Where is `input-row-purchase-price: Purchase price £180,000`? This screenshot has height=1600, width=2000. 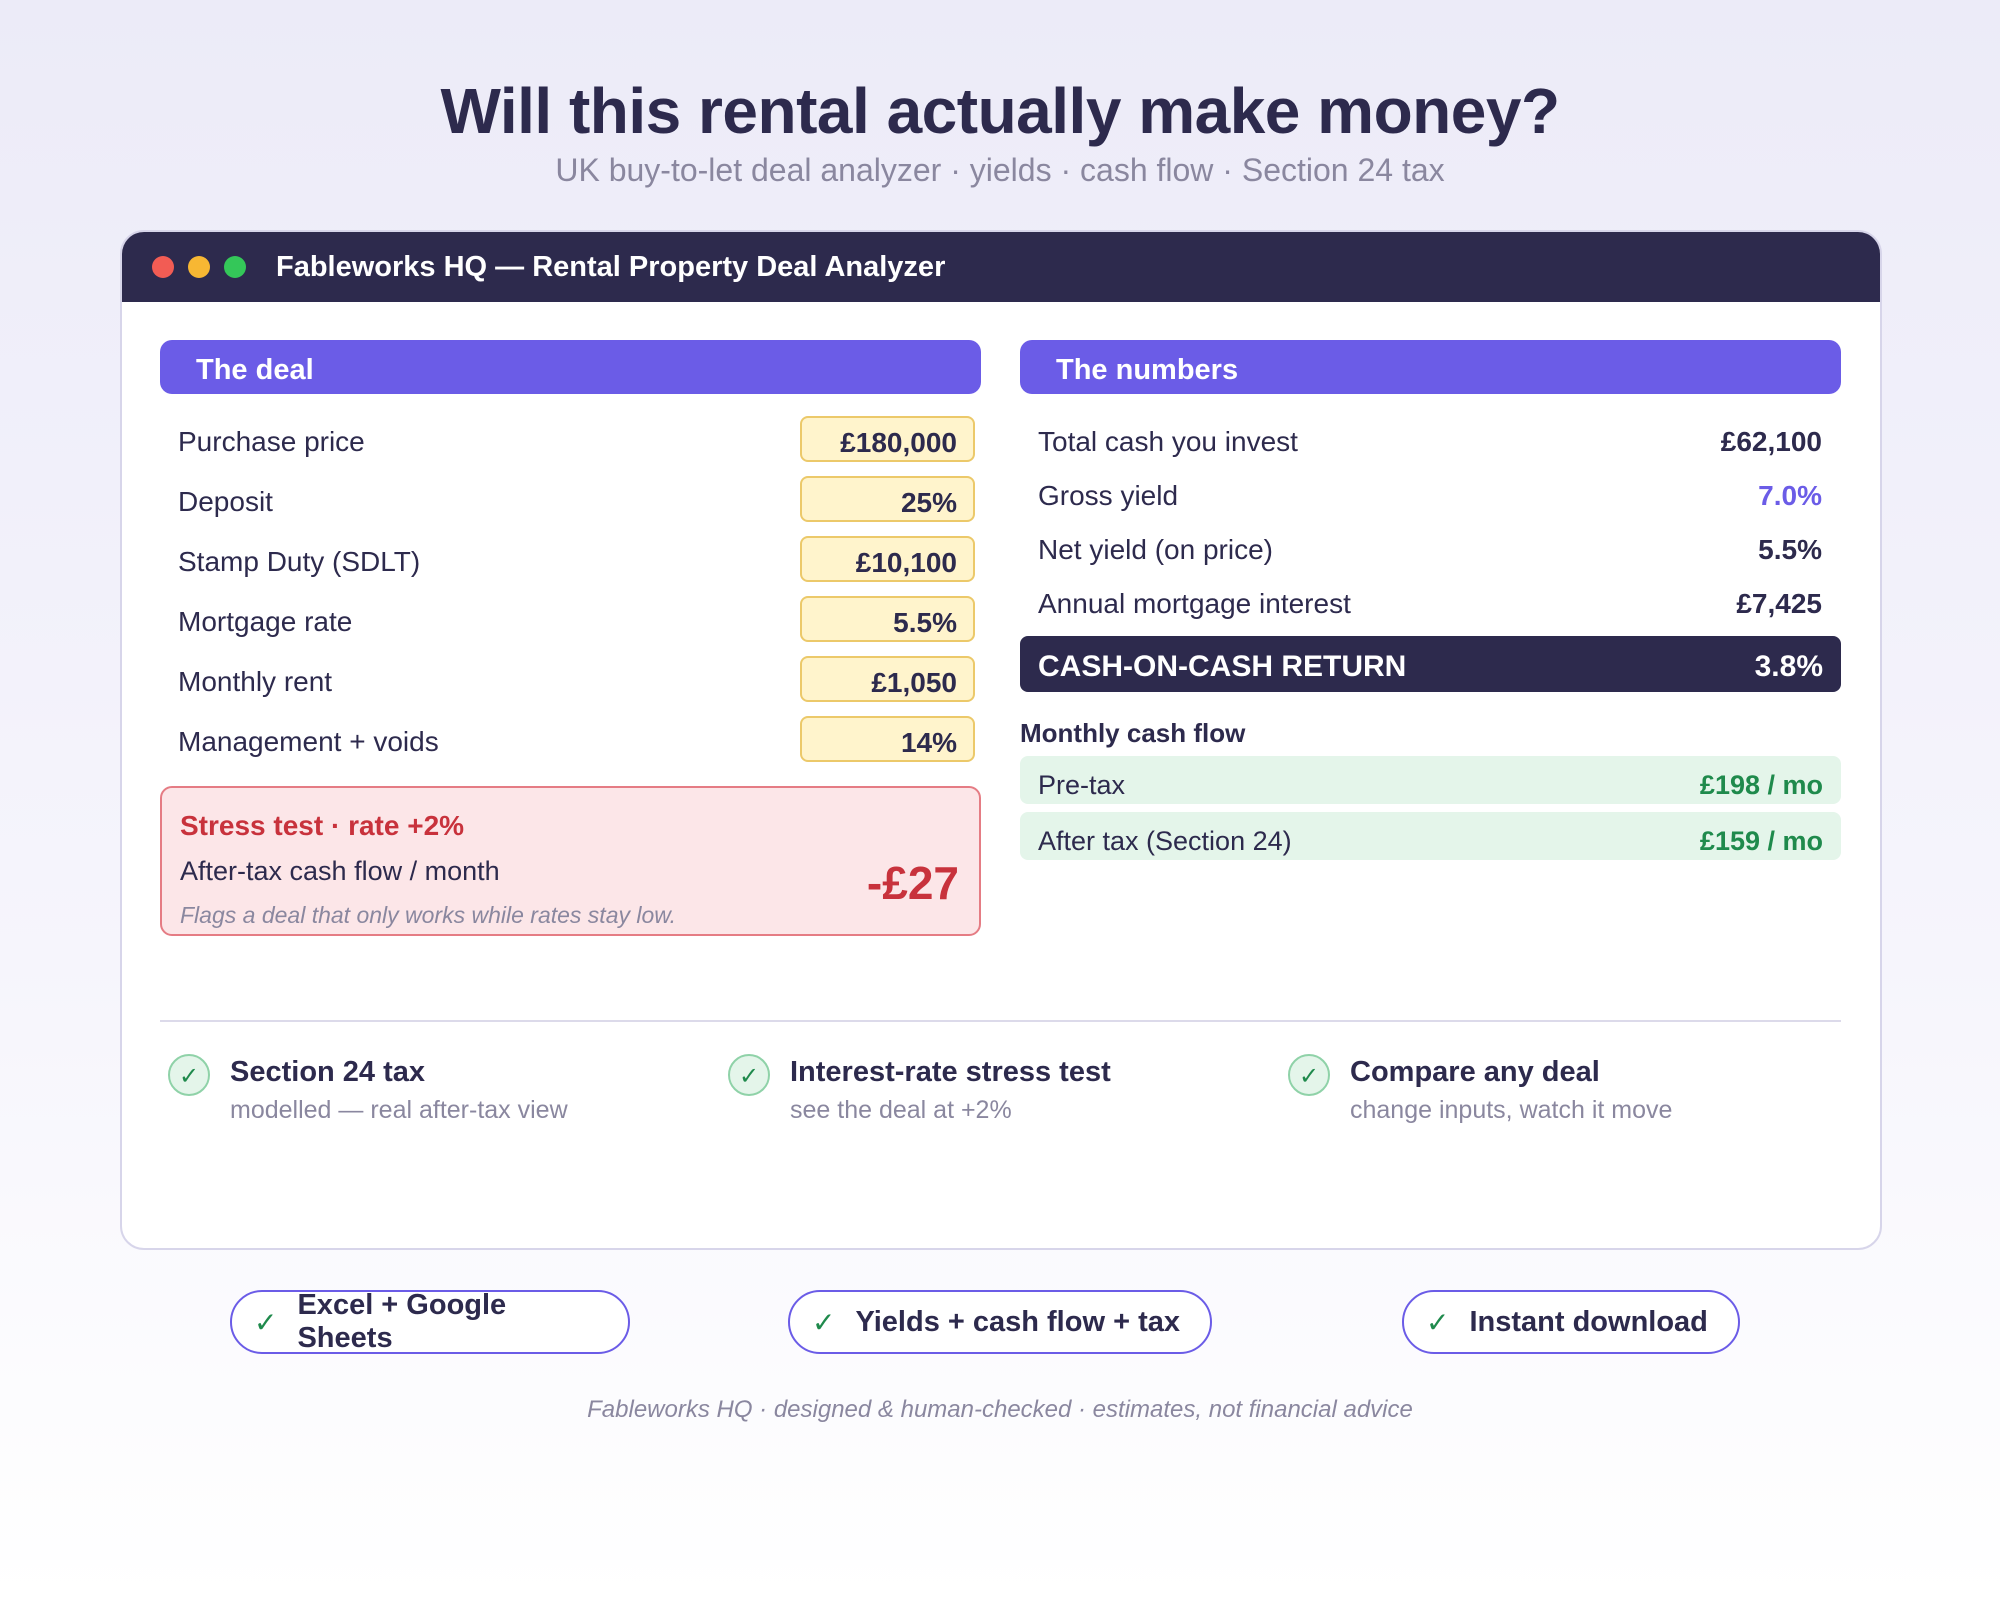 input-row-purchase-price: Purchase price £180,000 is located at coordinates (576, 440).